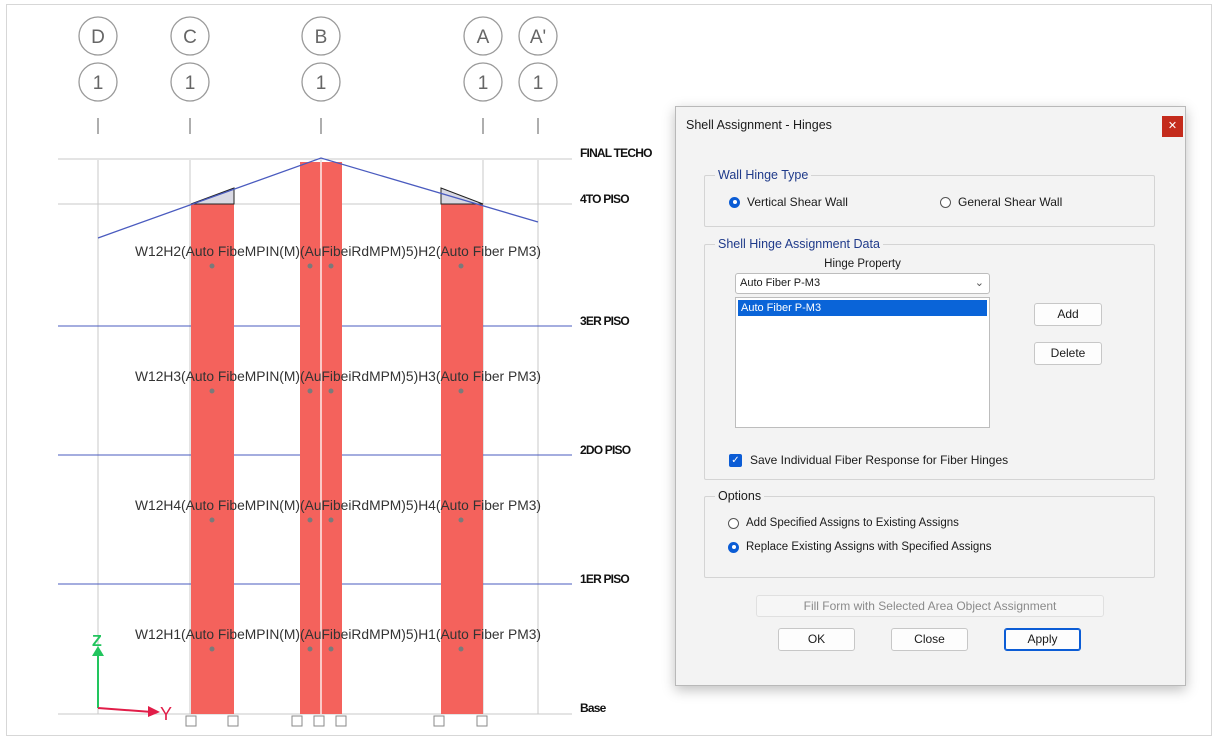 This screenshot has width=1218, height=740. Describe the element at coordinates (604, 321) in the screenshot. I see `story-label: 3ER PISO` at that location.